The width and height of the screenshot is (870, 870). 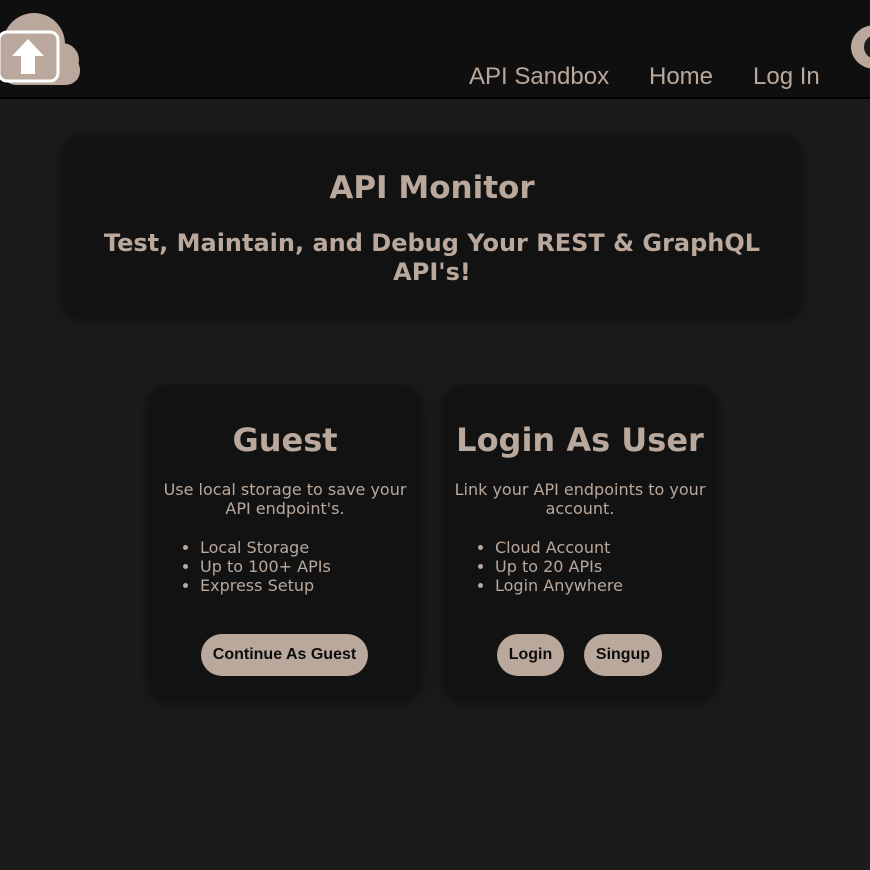 I want to click on user-card-description: Link your API endpoints to your account., so click(x=580, y=499).